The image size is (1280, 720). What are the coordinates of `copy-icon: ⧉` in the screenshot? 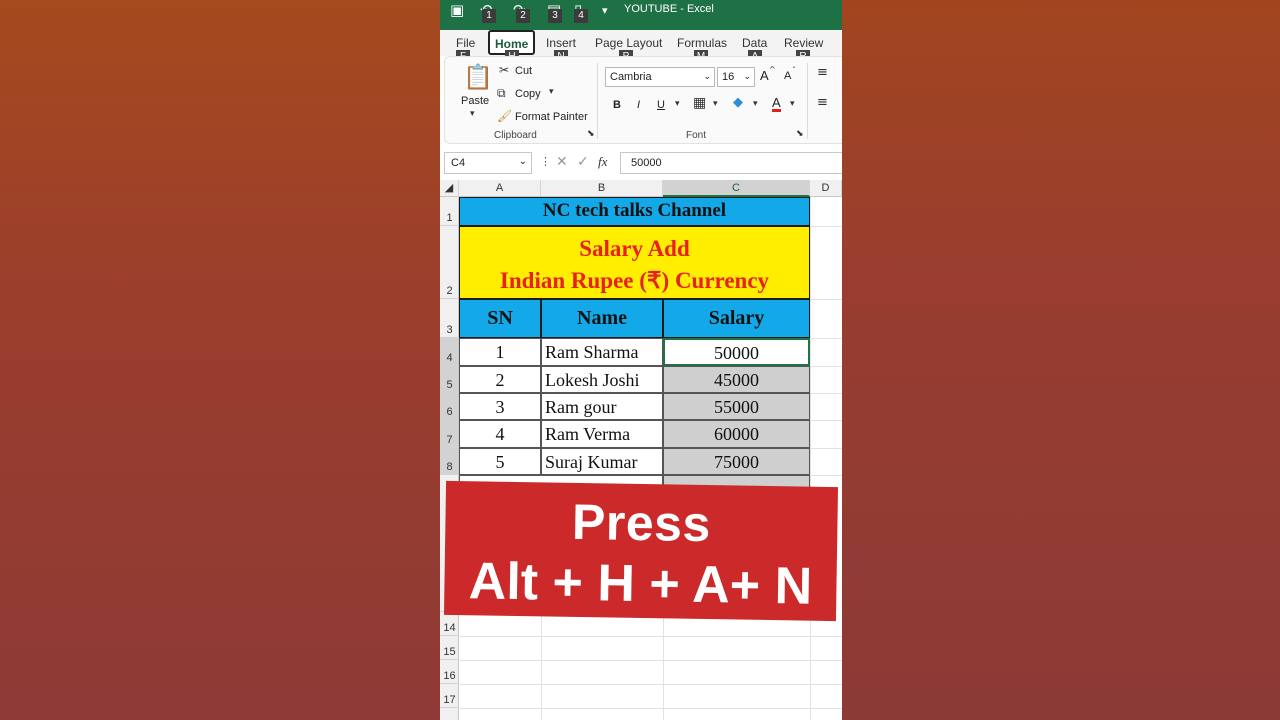 It's located at (501, 93).